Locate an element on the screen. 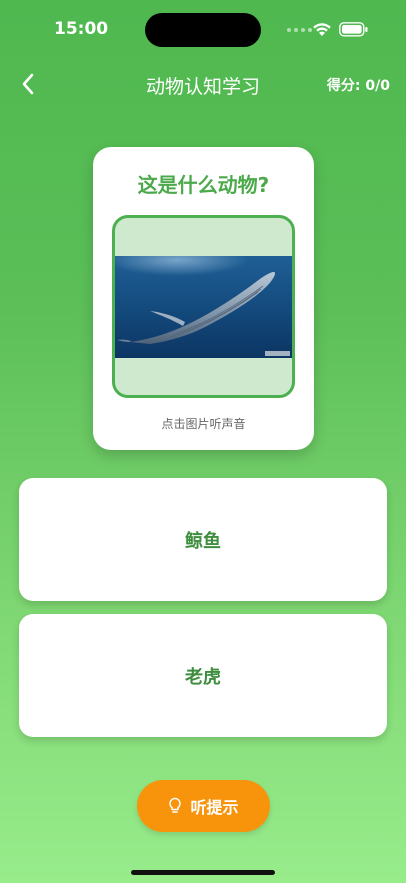  score-label: 得分: 0/0 is located at coordinates (358, 86).